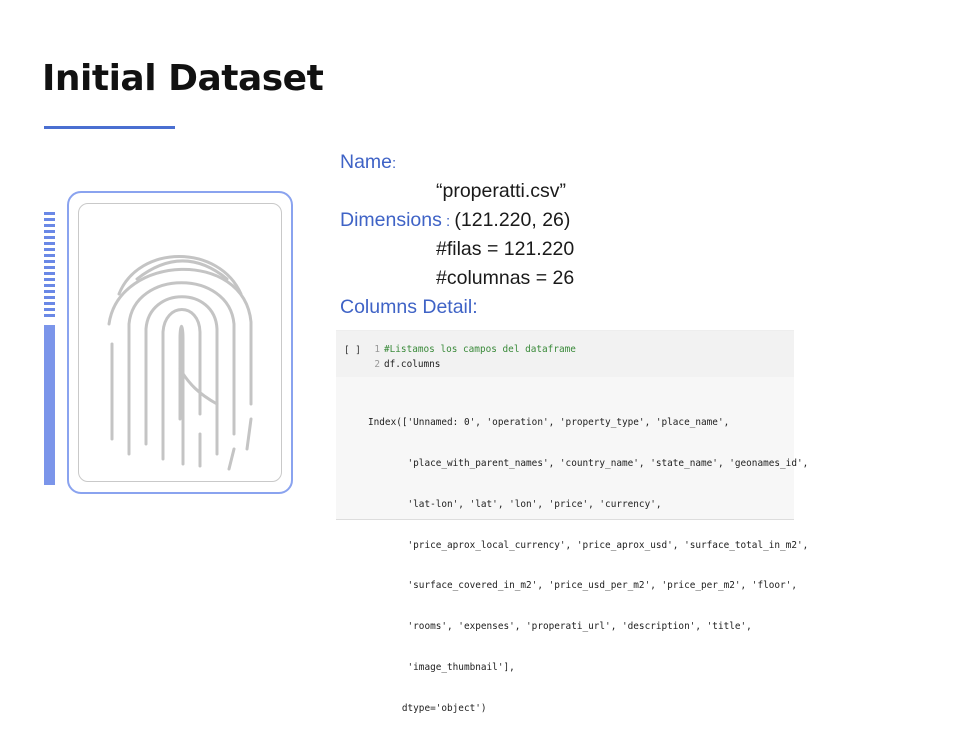 Image resolution: width=960 pixels, height=742 pixels. I want to click on fingerprint-card-inner, so click(180, 342).